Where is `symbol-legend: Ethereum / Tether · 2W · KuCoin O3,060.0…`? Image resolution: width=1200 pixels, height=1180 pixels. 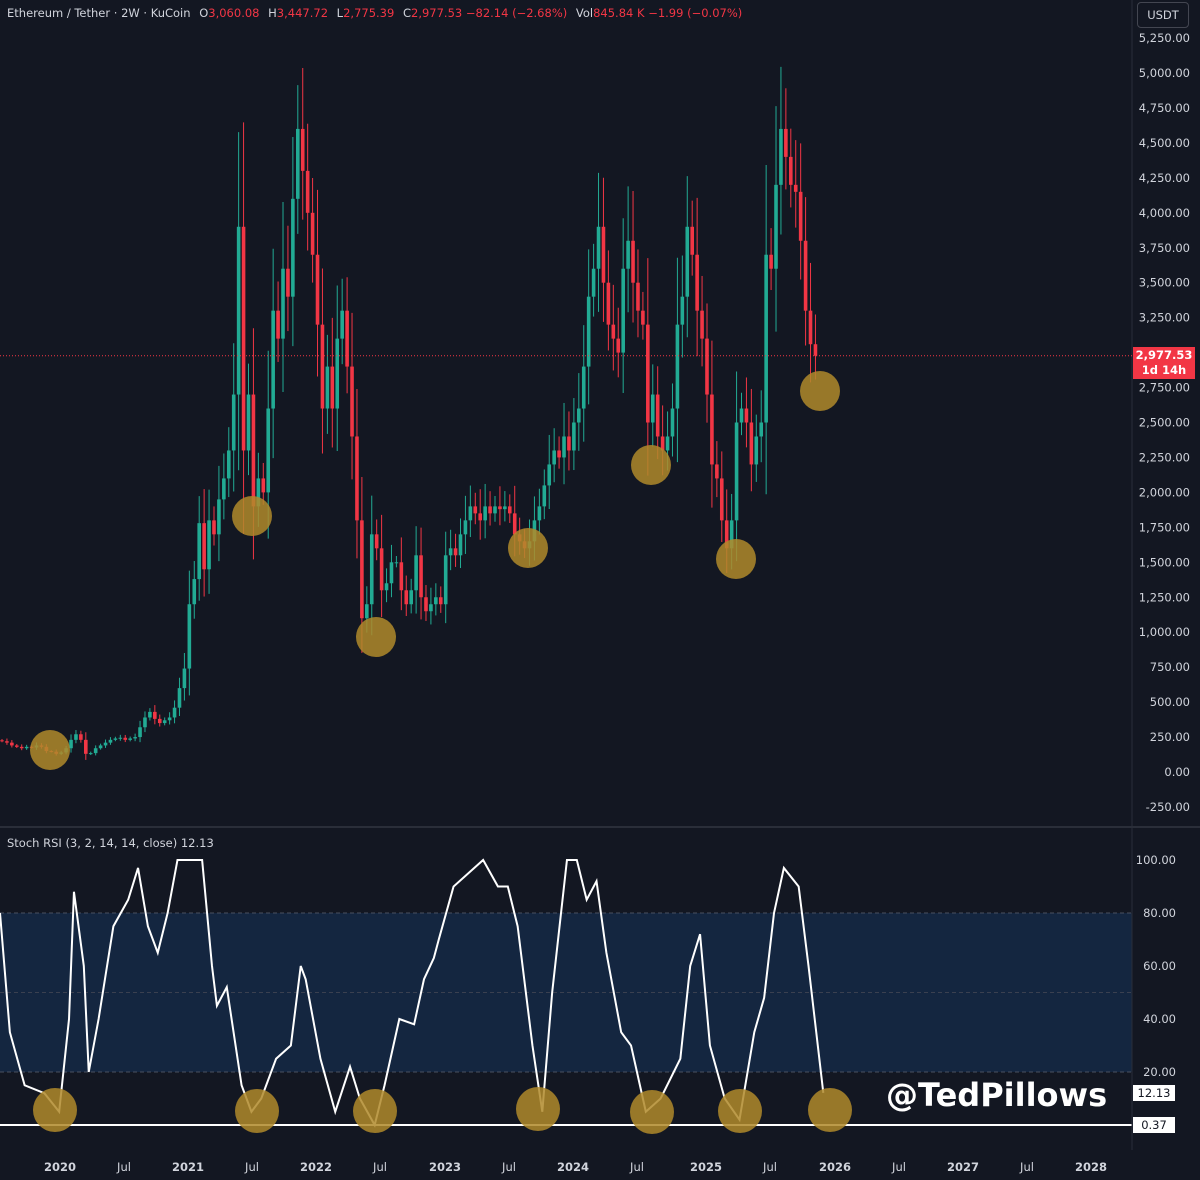
symbol-legend: Ethereum / Tether · 2W · KuCoin O3,060.0… is located at coordinates (375, 13).